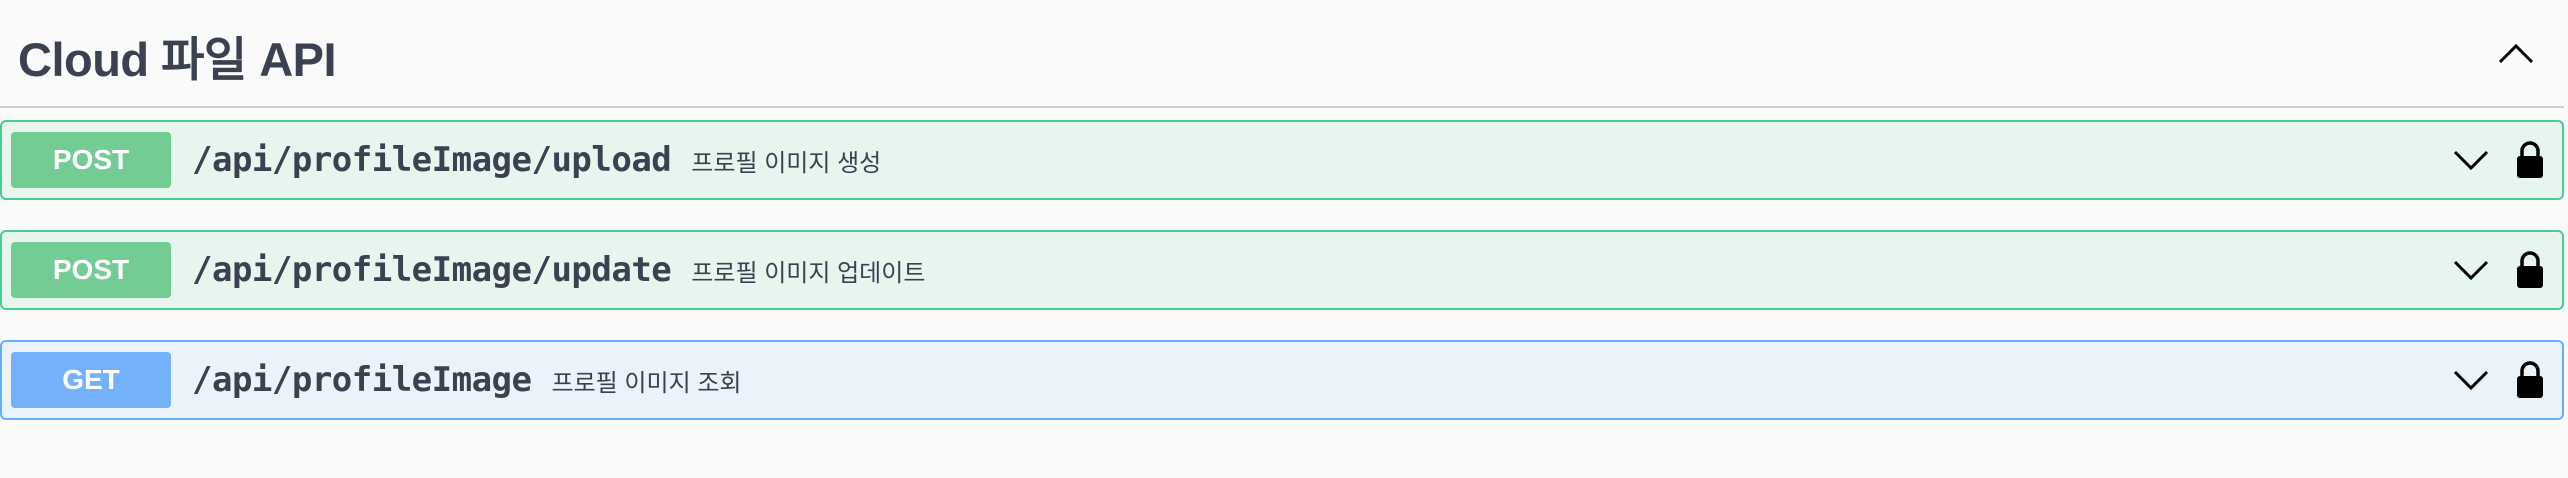 Image resolution: width=2568 pixels, height=478 pixels. I want to click on endpoint-path: /api/profileImage, so click(362, 380).